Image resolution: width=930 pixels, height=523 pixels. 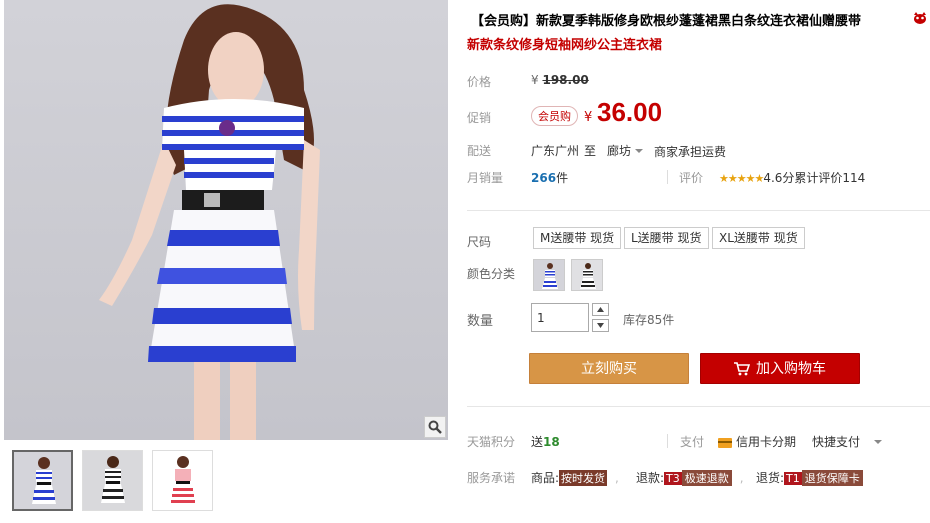 I want to click on points-label: 天猫积分, so click(x=491, y=442).